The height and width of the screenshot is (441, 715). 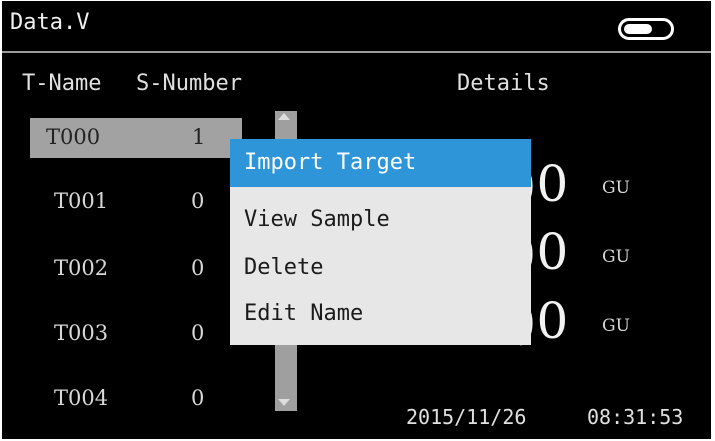 What do you see at coordinates (284, 402) in the screenshot?
I see `arrow-down-icon` at bounding box center [284, 402].